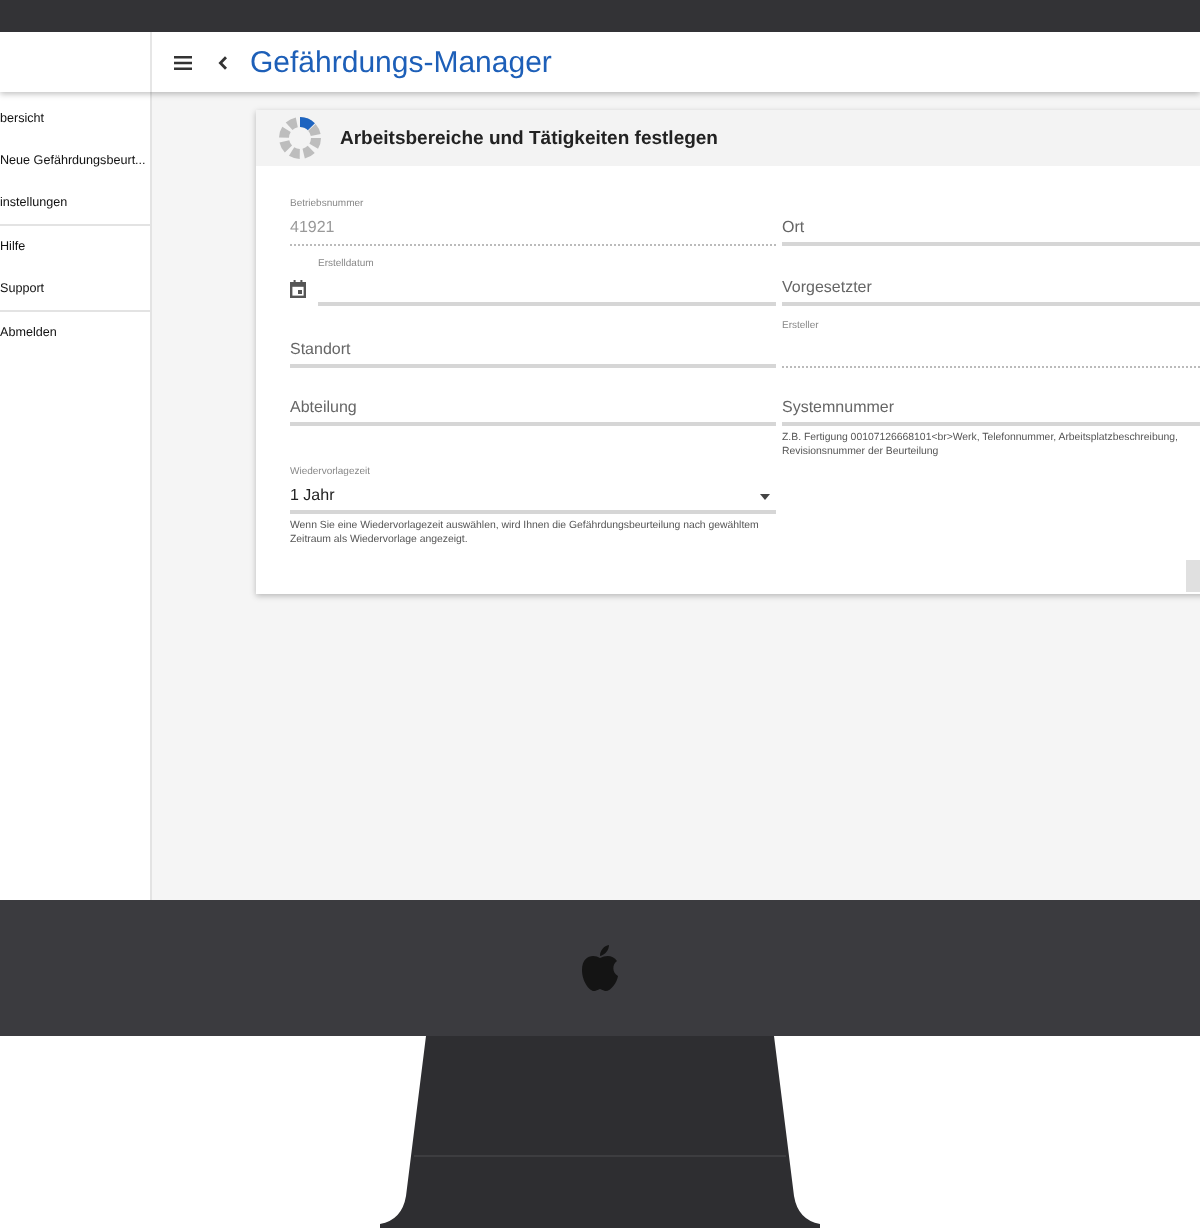  Describe the element at coordinates (183, 62) in the screenshot. I see `menu-icon` at that location.